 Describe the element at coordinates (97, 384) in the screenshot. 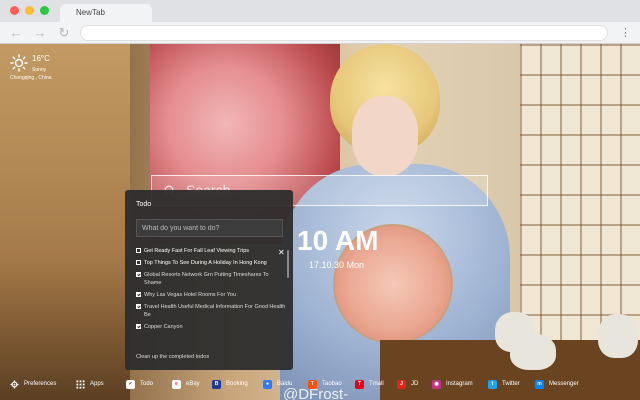

I see `apps-label: Apps` at that location.